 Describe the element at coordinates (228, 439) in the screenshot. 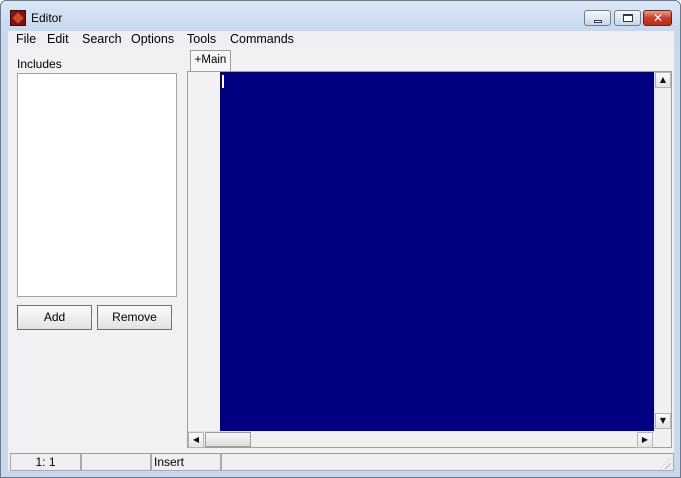

I see `horizontal-scroll-thumb` at that location.